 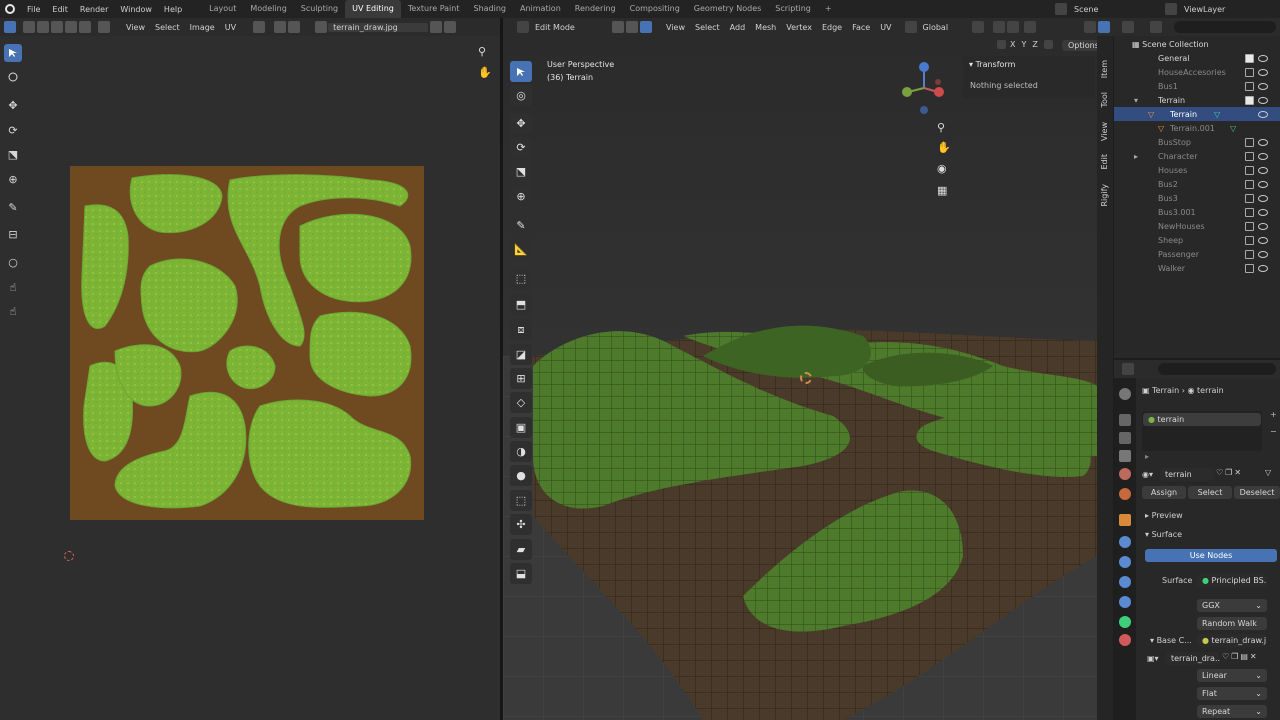 What do you see at coordinates (521, 71) in the screenshot?
I see `select-box-tool` at bounding box center [521, 71].